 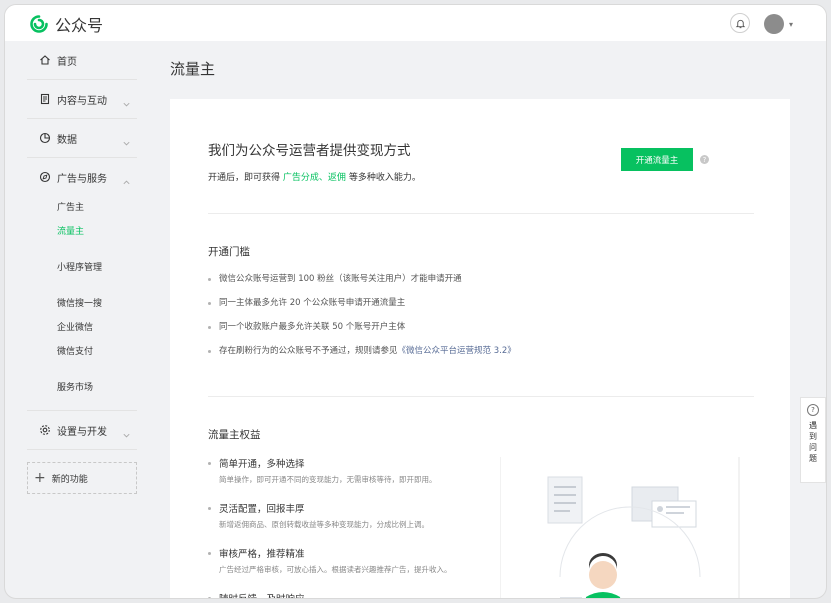 What do you see at coordinates (457, 351) in the screenshot?
I see `rules-link: 《微信公众平台运营规范 3.2》` at bounding box center [457, 351].